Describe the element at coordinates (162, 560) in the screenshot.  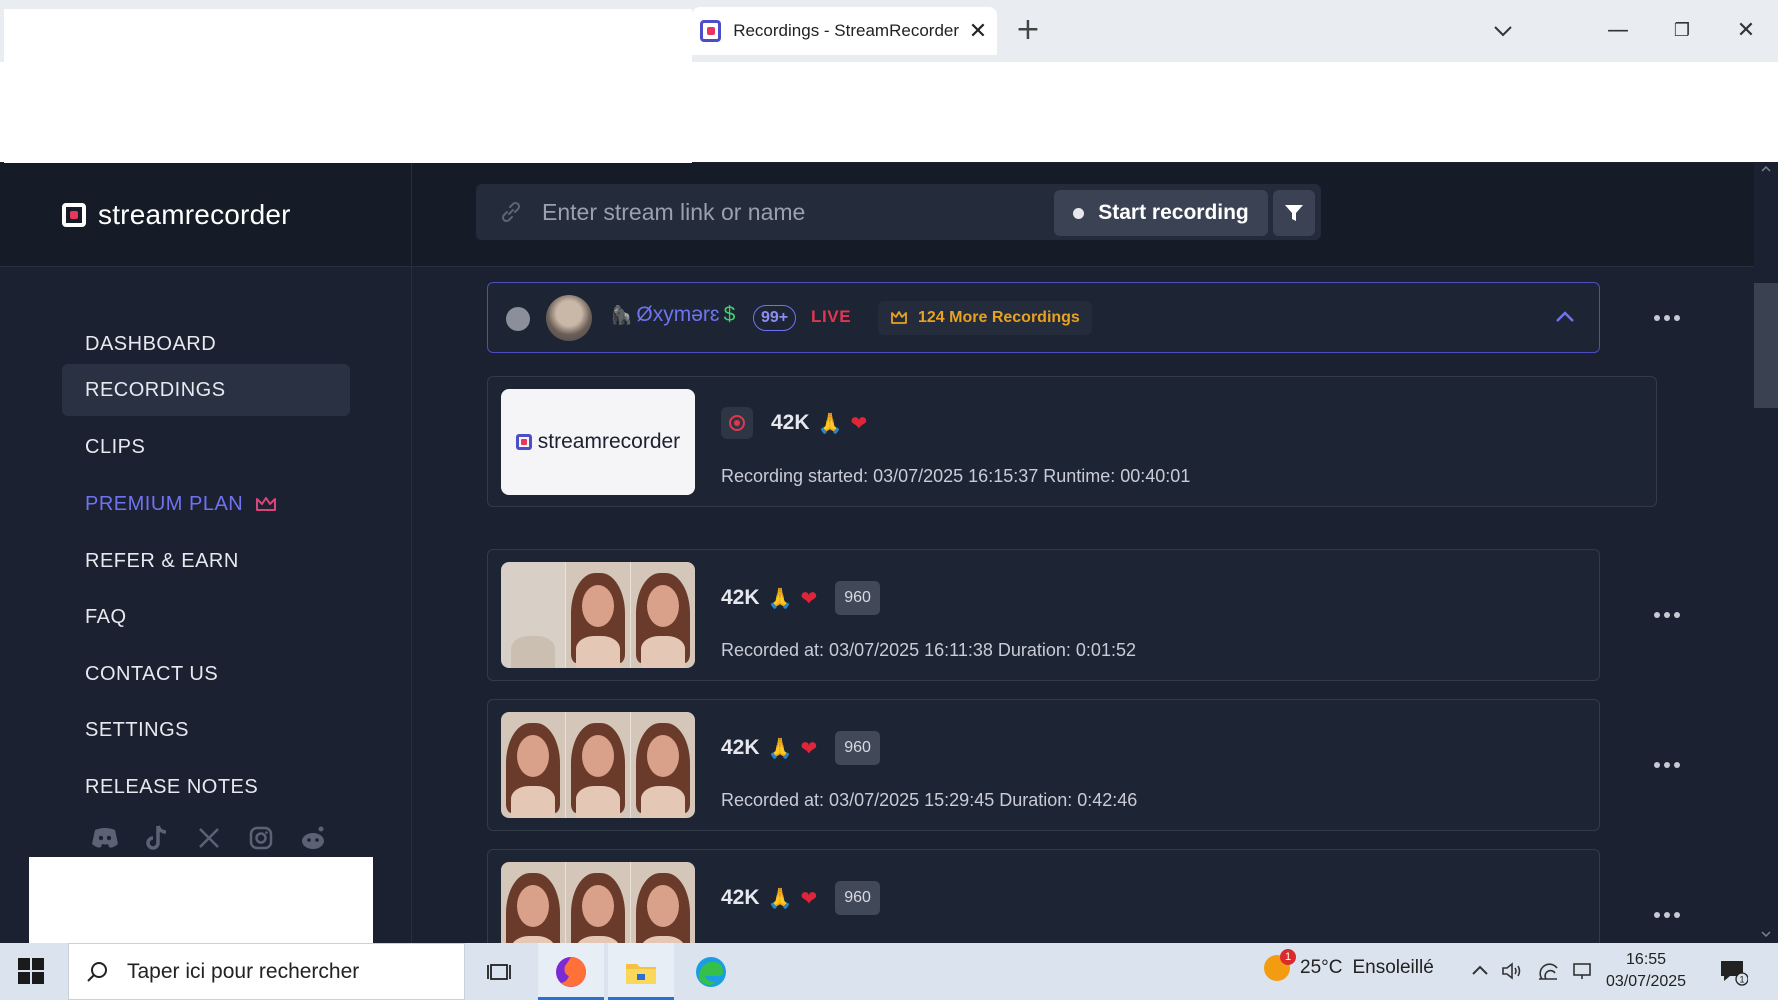
I see `sidebar-item-label: REFER & EARN` at that location.